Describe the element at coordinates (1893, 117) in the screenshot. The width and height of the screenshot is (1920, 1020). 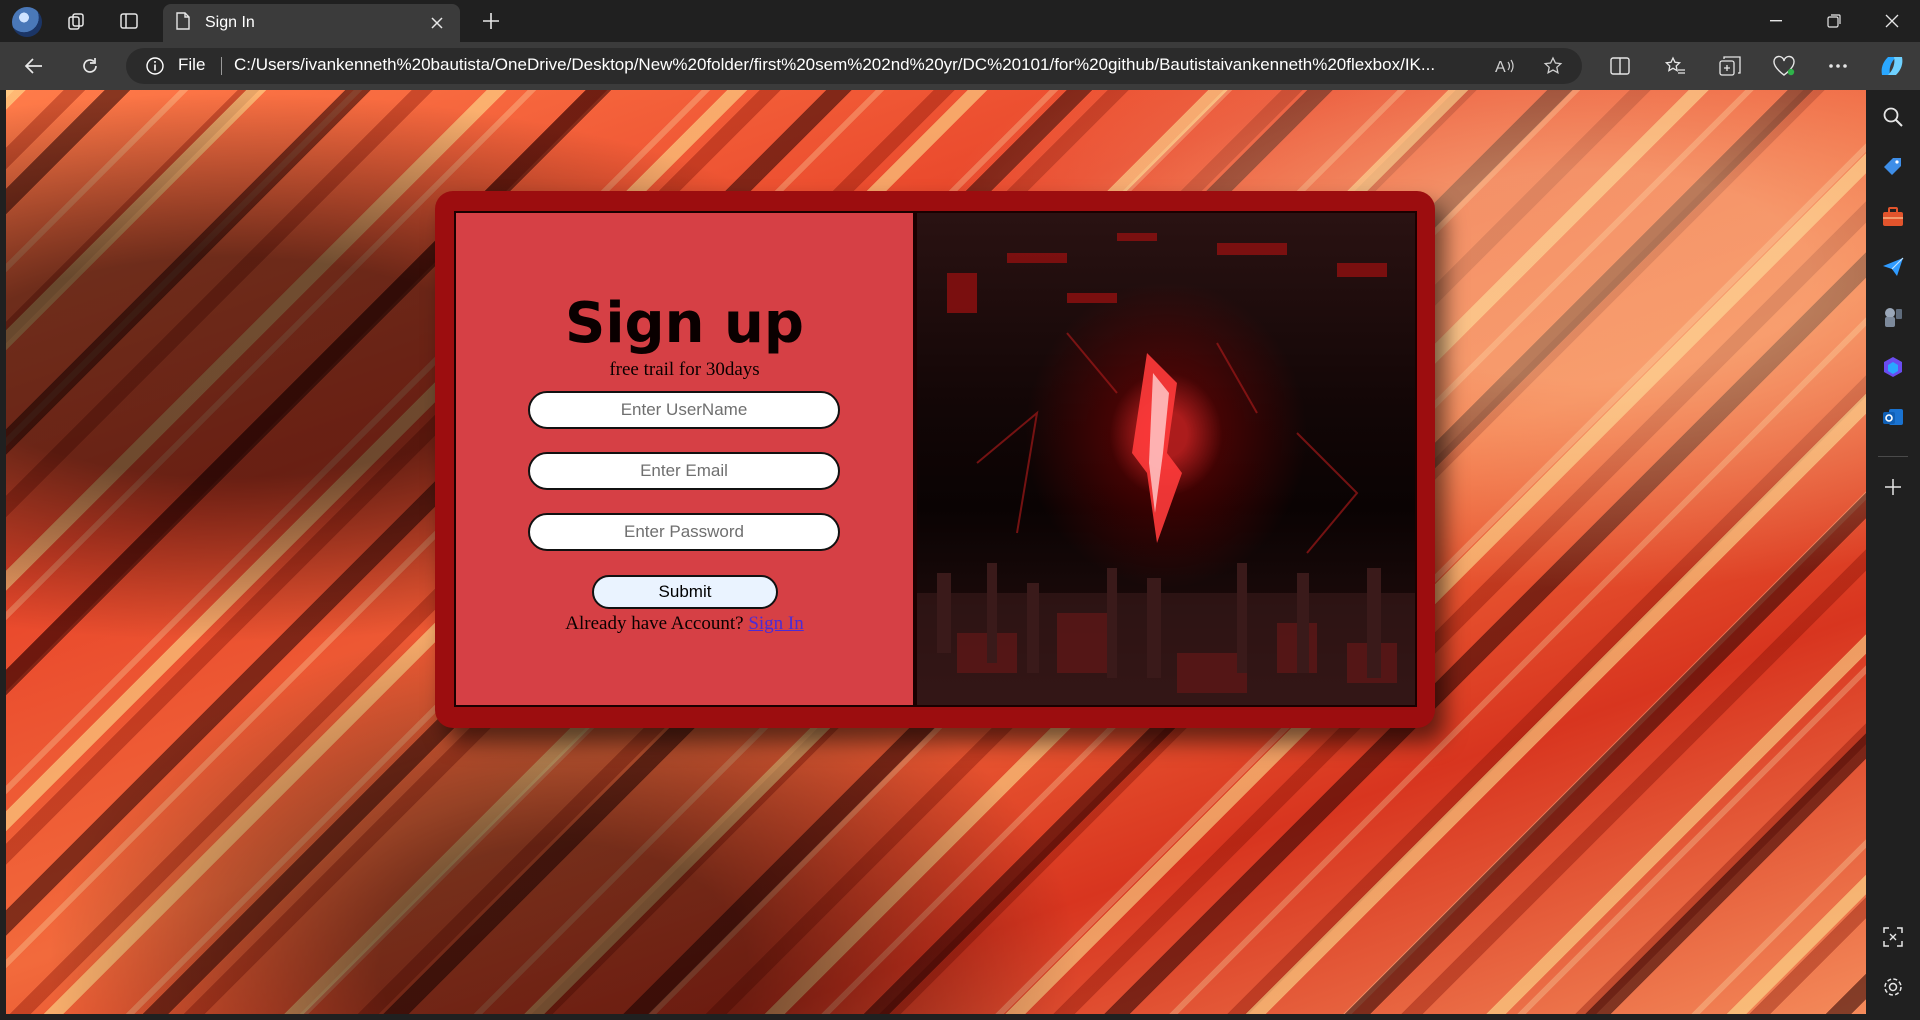
I see `search-icon` at that location.